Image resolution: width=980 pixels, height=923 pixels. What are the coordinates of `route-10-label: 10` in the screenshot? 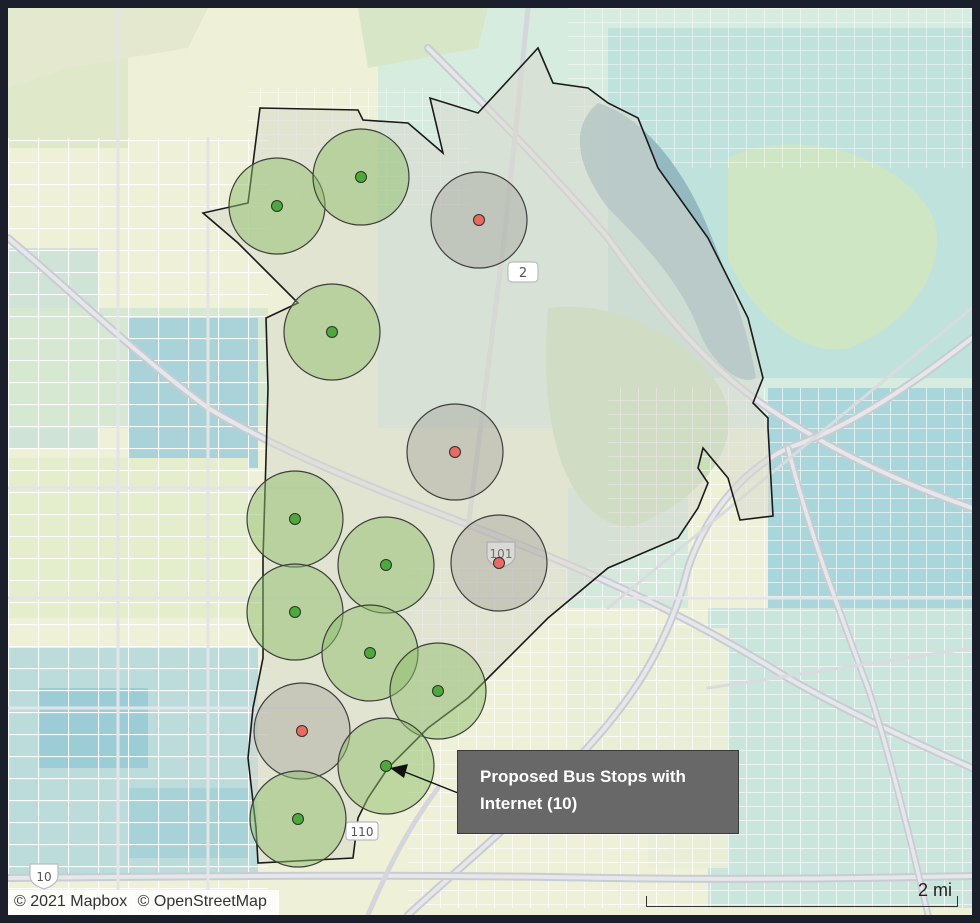 It's located at (43, 877).